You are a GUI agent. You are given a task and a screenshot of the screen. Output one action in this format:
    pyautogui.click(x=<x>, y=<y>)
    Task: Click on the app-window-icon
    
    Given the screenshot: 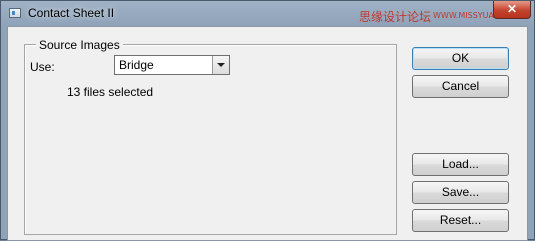 What is the action you would take?
    pyautogui.click(x=15, y=13)
    